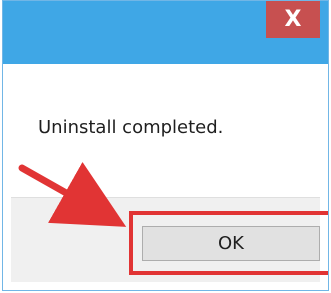 Image resolution: width=331 pixels, height=293 pixels. What do you see at coordinates (231, 243) in the screenshot?
I see `ok-button: OK` at bounding box center [231, 243].